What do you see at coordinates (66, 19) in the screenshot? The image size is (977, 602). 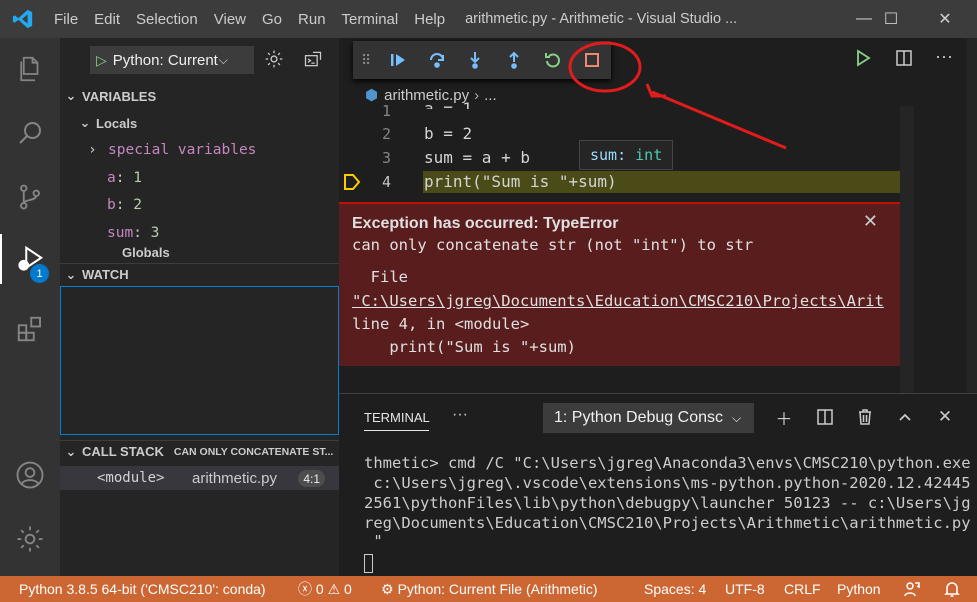 I see `menu-file: File` at bounding box center [66, 19].